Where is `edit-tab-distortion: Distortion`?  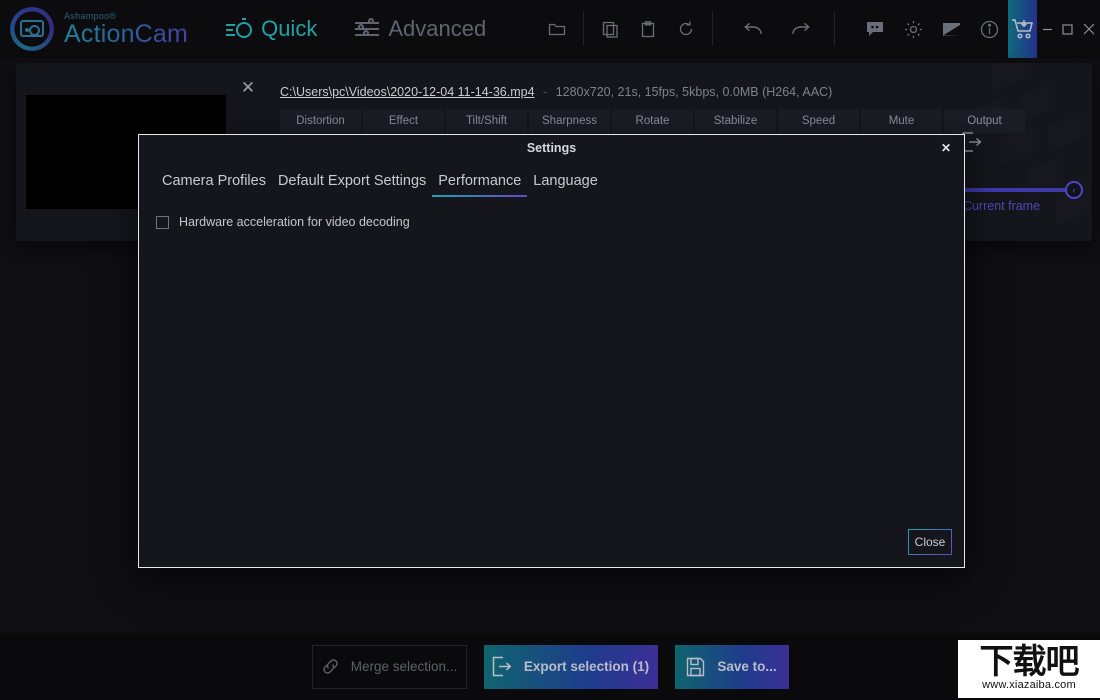 edit-tab-distortion: Distortion is located at coordinates (320, 121).